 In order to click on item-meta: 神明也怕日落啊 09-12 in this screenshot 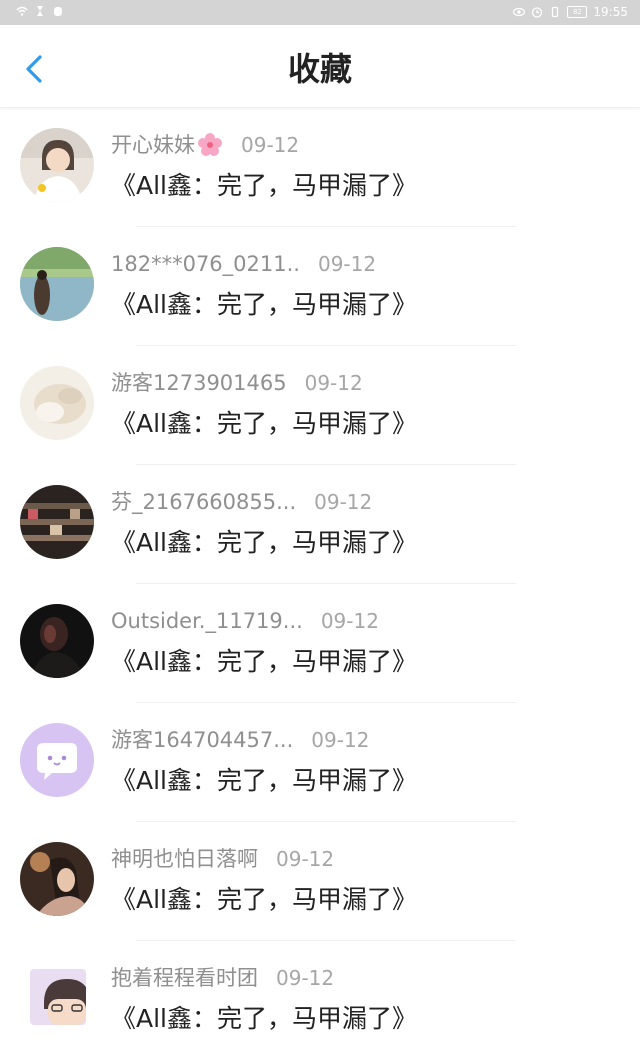, I will do `click(222, 859)`.